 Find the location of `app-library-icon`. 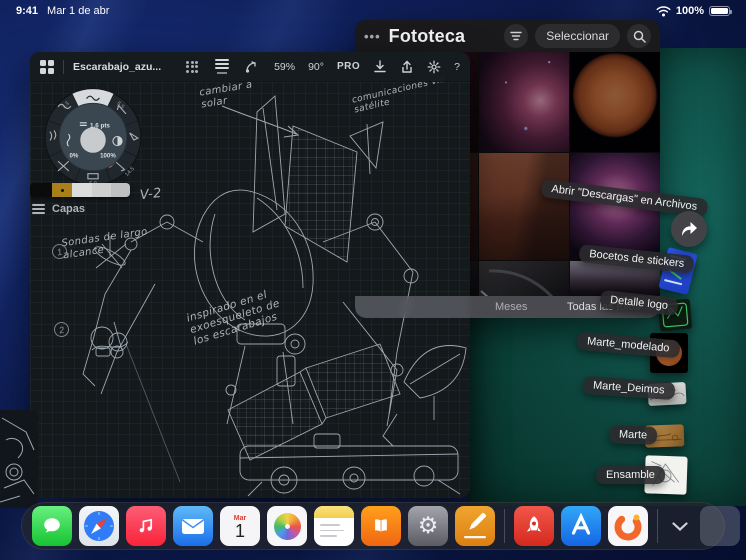

app-library-icon is located at coordinates (720, 526).